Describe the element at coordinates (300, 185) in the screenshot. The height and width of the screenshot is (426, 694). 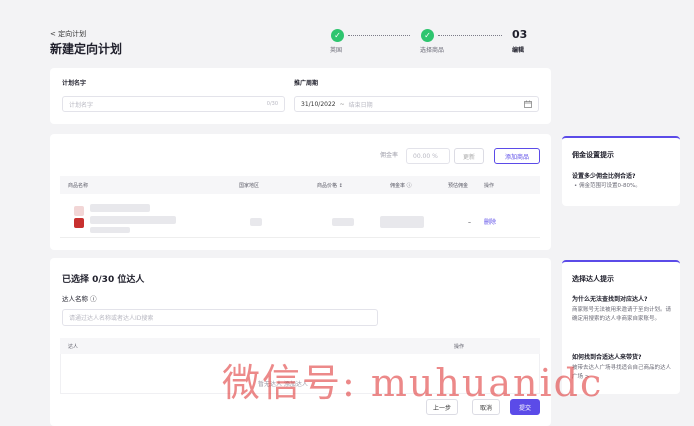
I see `products-table-header: 商品名称 国家地区 商品价格 ↕ 佣金率 ⓘ 预估佣金 操作` at that location.